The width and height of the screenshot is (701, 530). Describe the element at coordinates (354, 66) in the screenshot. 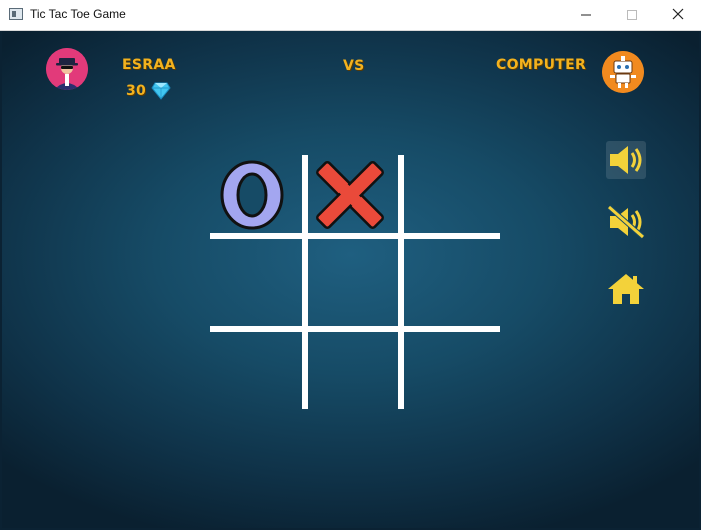

I see `vs-label: VS` at that location.